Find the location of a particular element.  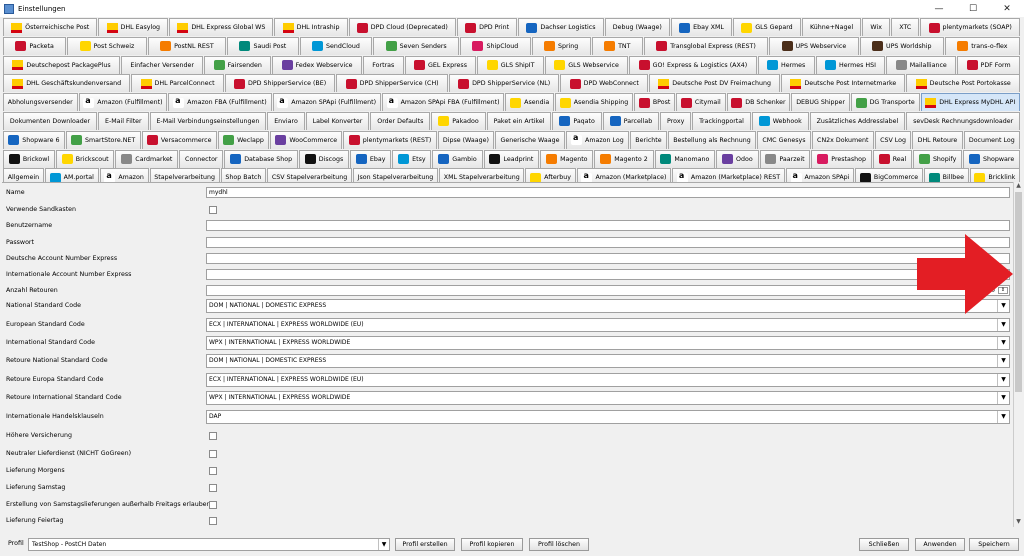

close-button: Schließen is located at coordinates (884, 544).